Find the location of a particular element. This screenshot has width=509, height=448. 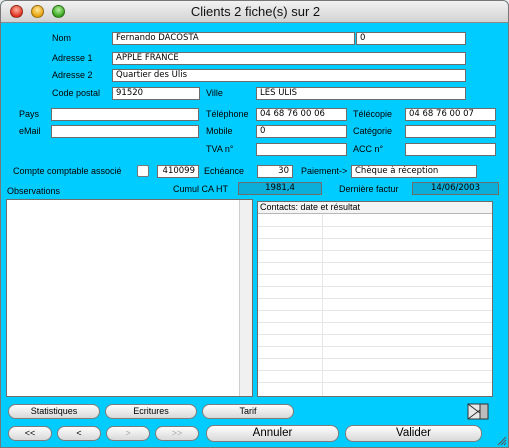

telecopie-label: Télécopie is located at coordinates (373, 114).